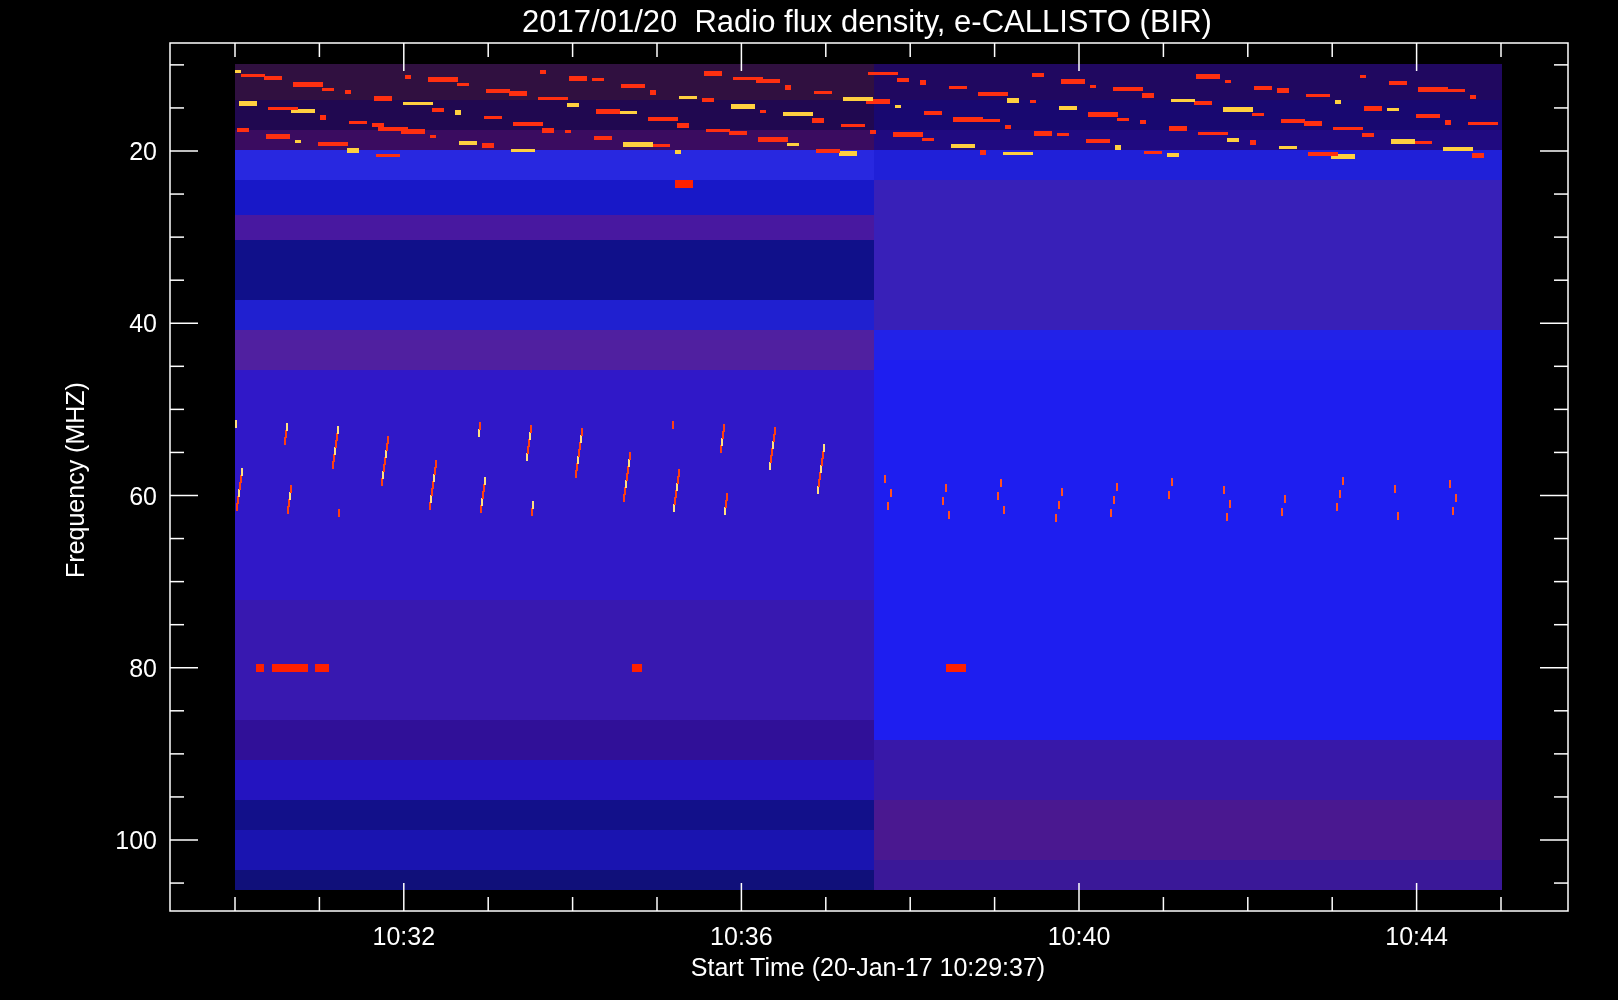  What do you see at coordinates (868, 967) in the screenshot?
I see `x-axis-title: Start Time (20-Jan-17 10:29:37)` at bounding box center [868, 967].